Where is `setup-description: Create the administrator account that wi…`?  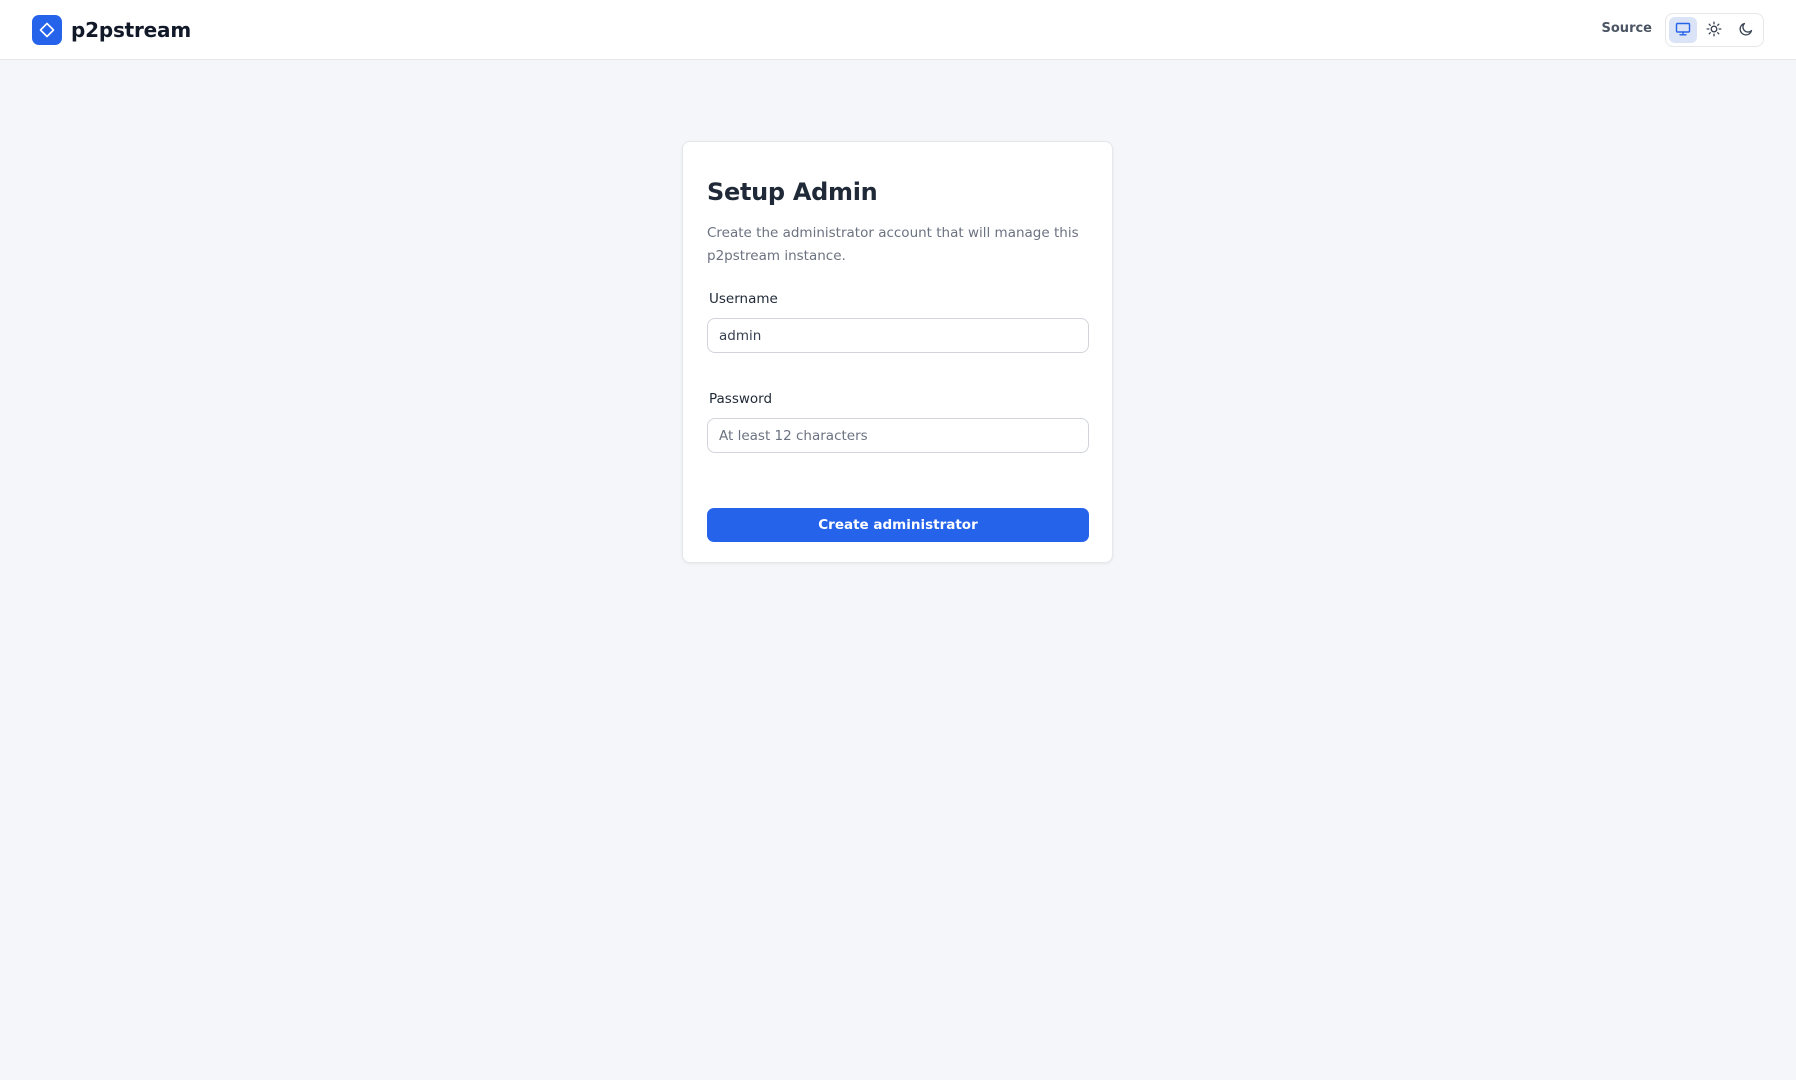
setup-description: Create the administrator account that wi… is located at coordinates (893, 244).